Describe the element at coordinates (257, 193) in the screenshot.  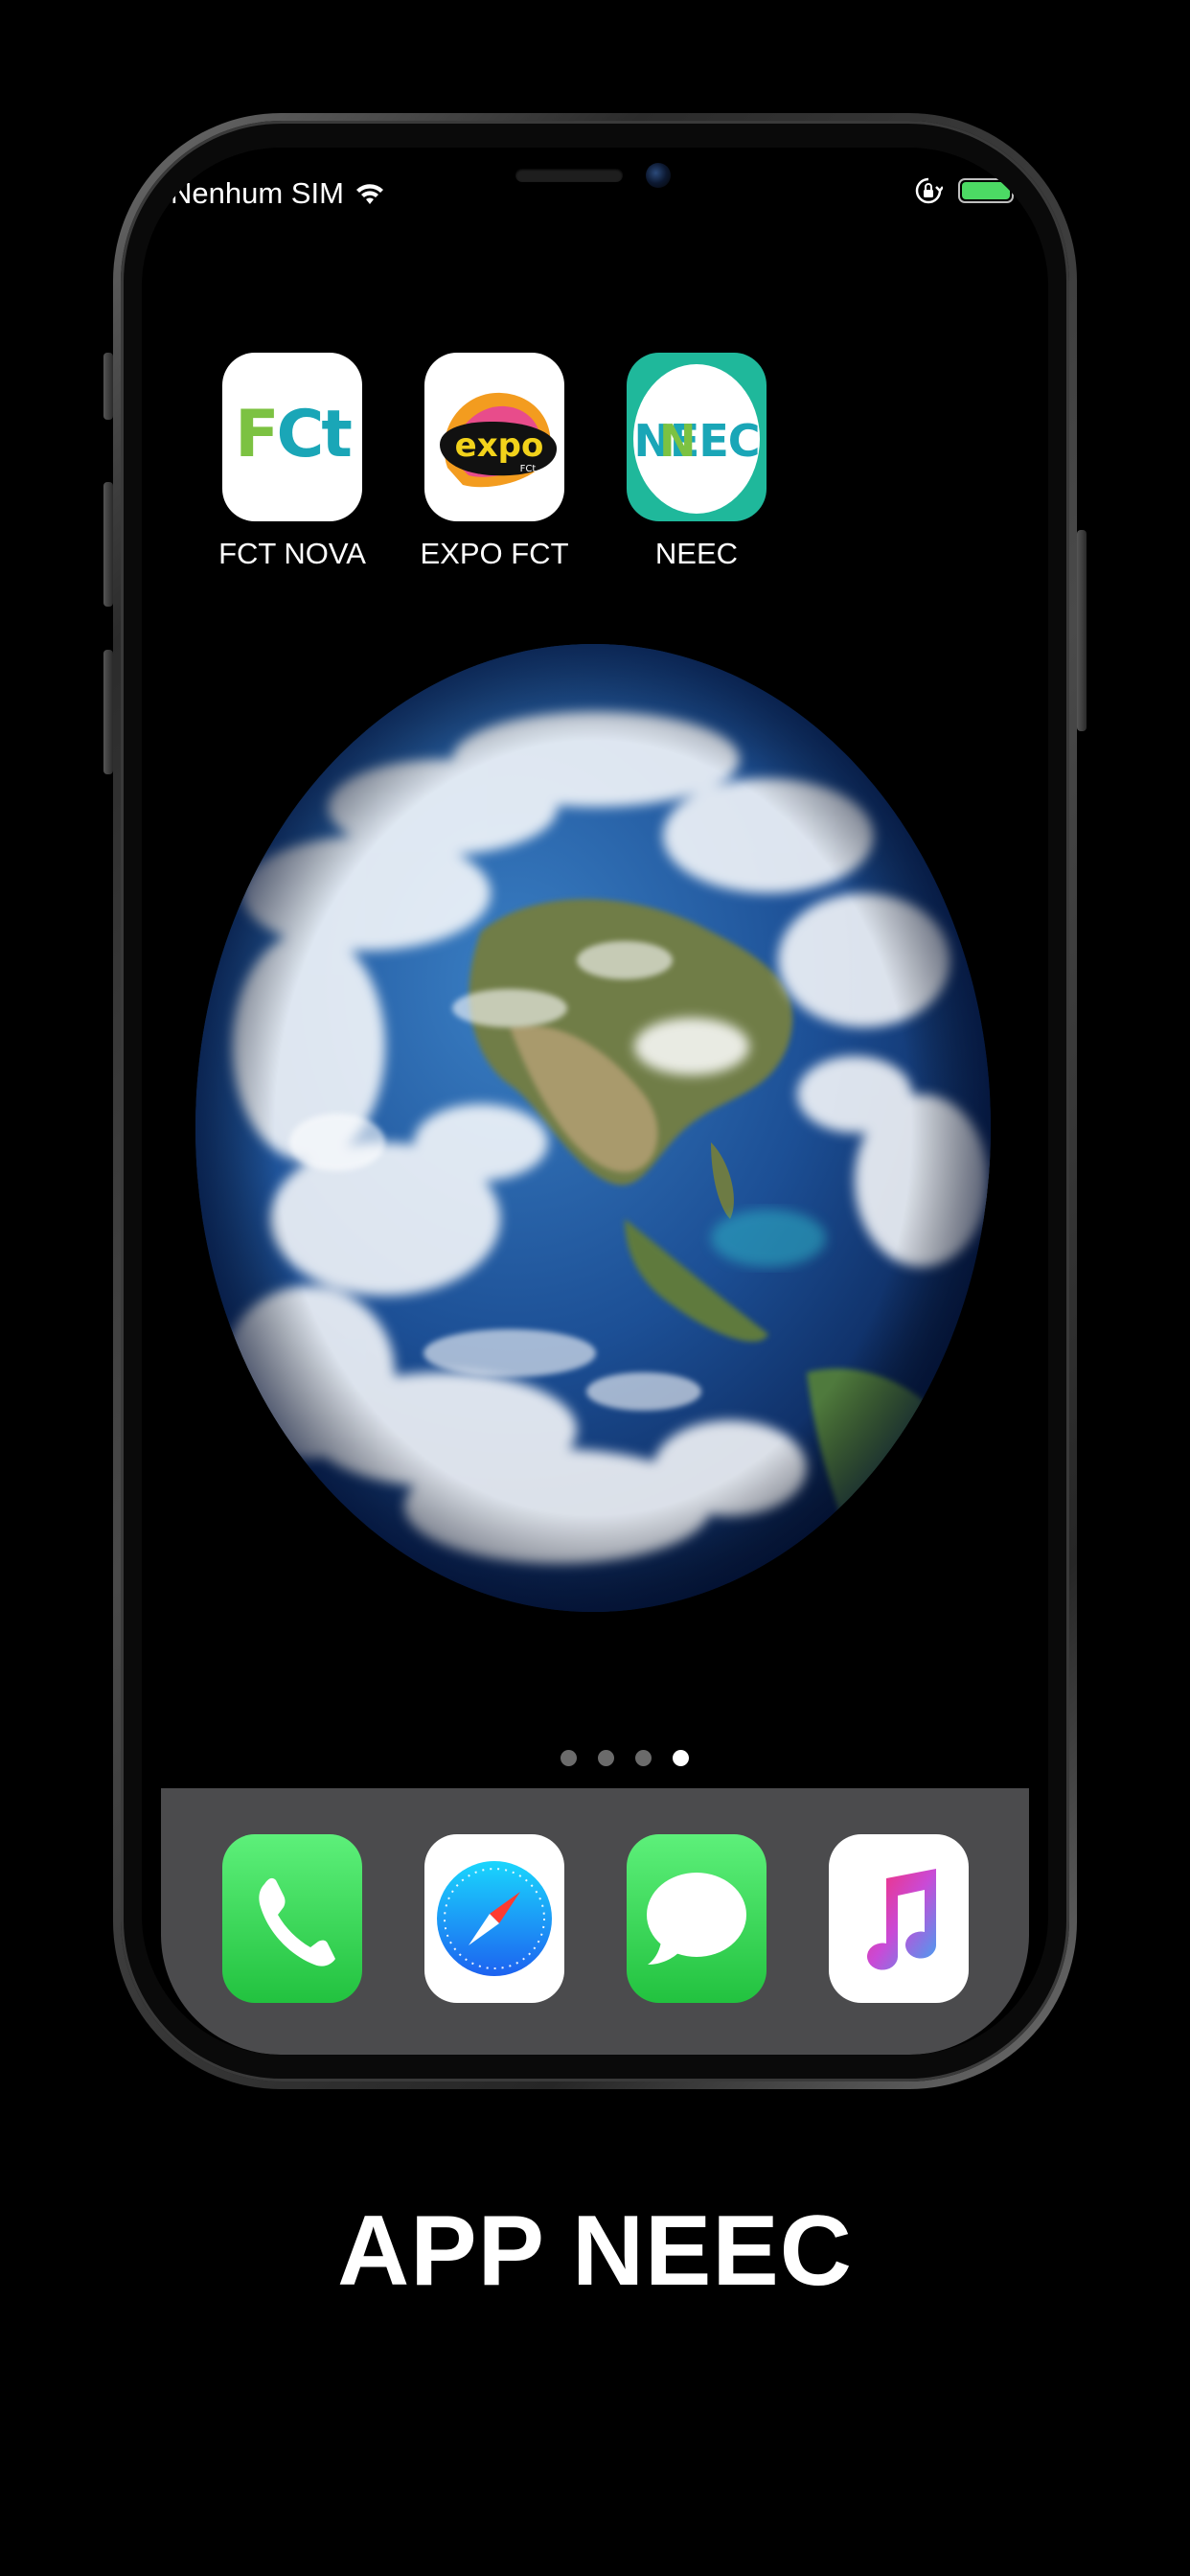
I see `carrier-label: Nenhum SIM` at that location.